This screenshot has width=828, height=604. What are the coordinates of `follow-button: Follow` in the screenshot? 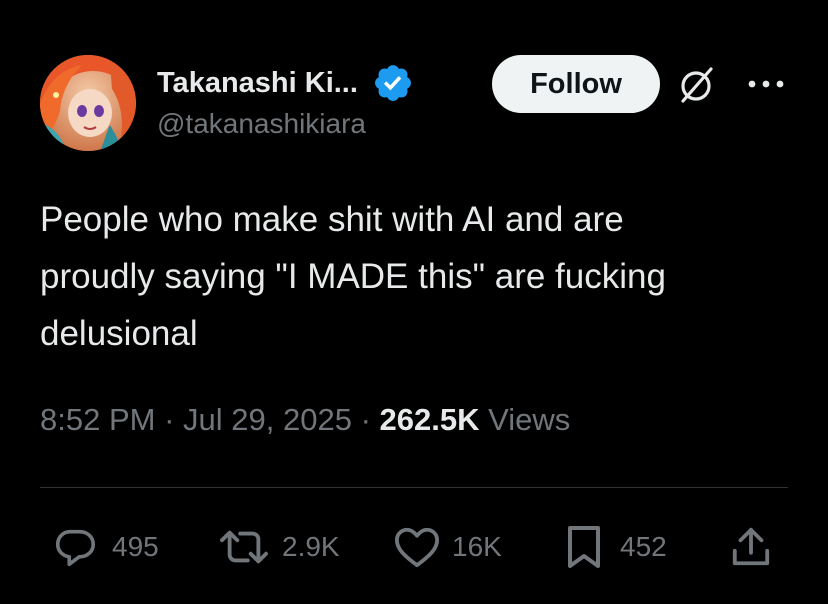 It's located at (576, 84).